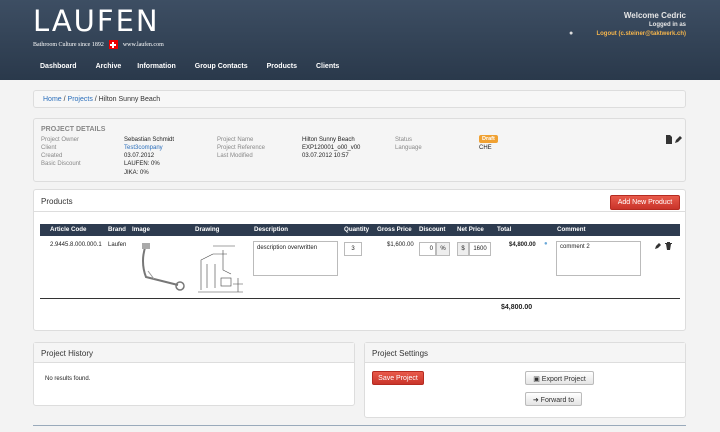 This screenshot has width=720, height=432. I want to click on discount-laufen: LAUFEN: 0%, so click(142, 164).